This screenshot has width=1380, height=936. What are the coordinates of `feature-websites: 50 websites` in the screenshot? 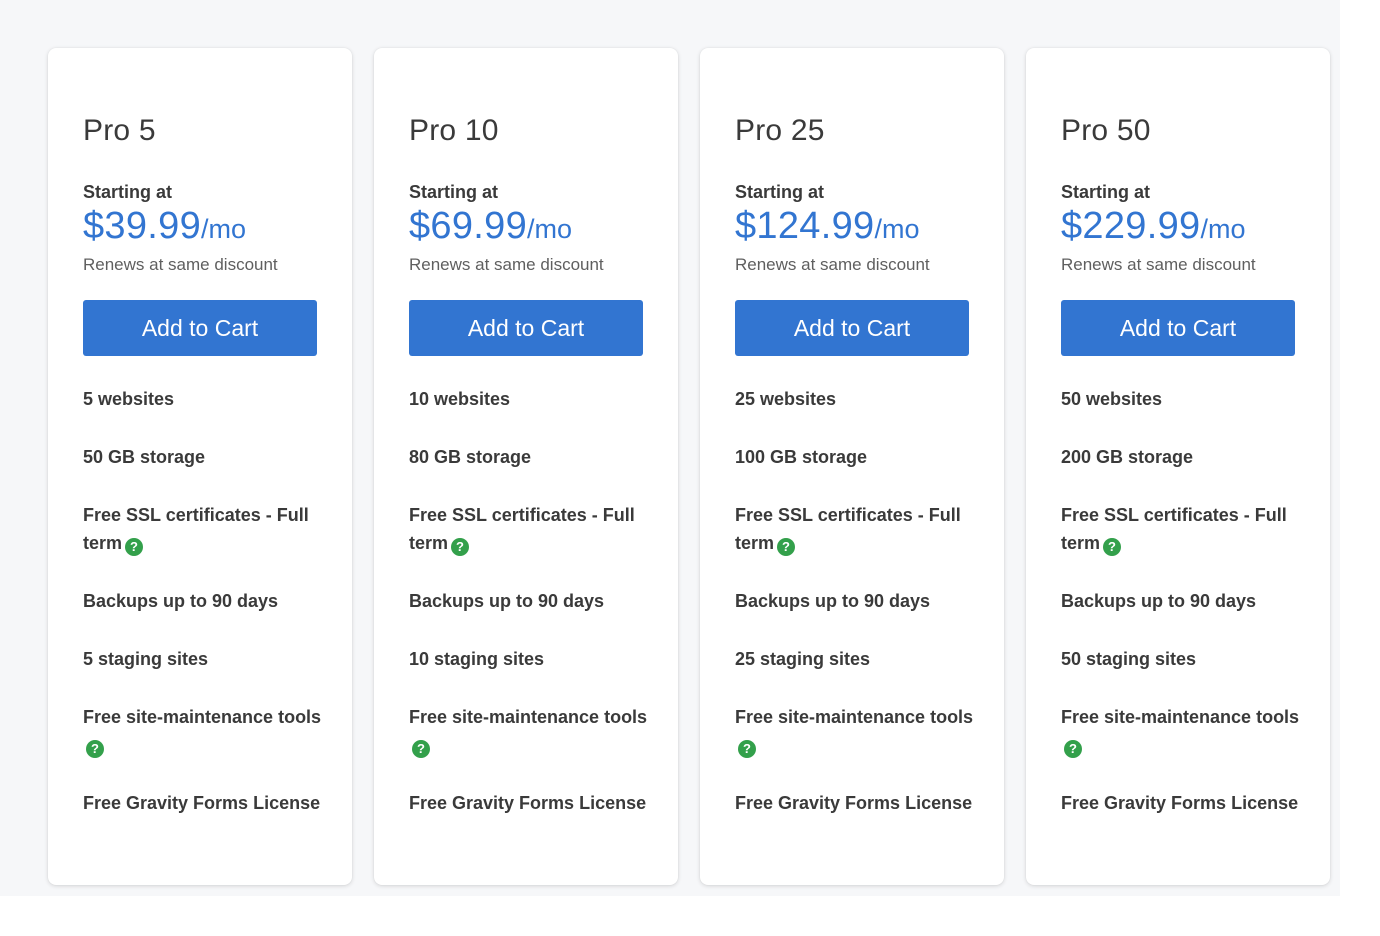 It's located at (1112, 399).